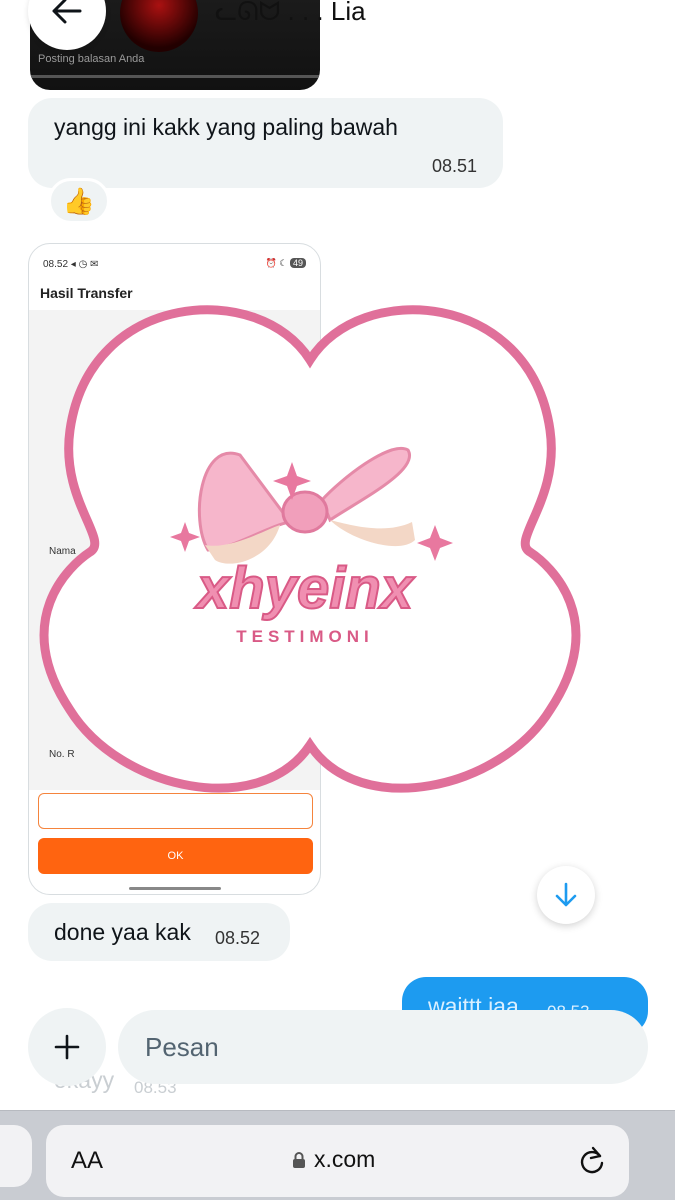 The image size is (675, 1200). What do you see at coordinates (226, 127) in the screenshot?
I see `message-text: yangg ini kakk yang paling bawah` at bounding box center [226, 127].